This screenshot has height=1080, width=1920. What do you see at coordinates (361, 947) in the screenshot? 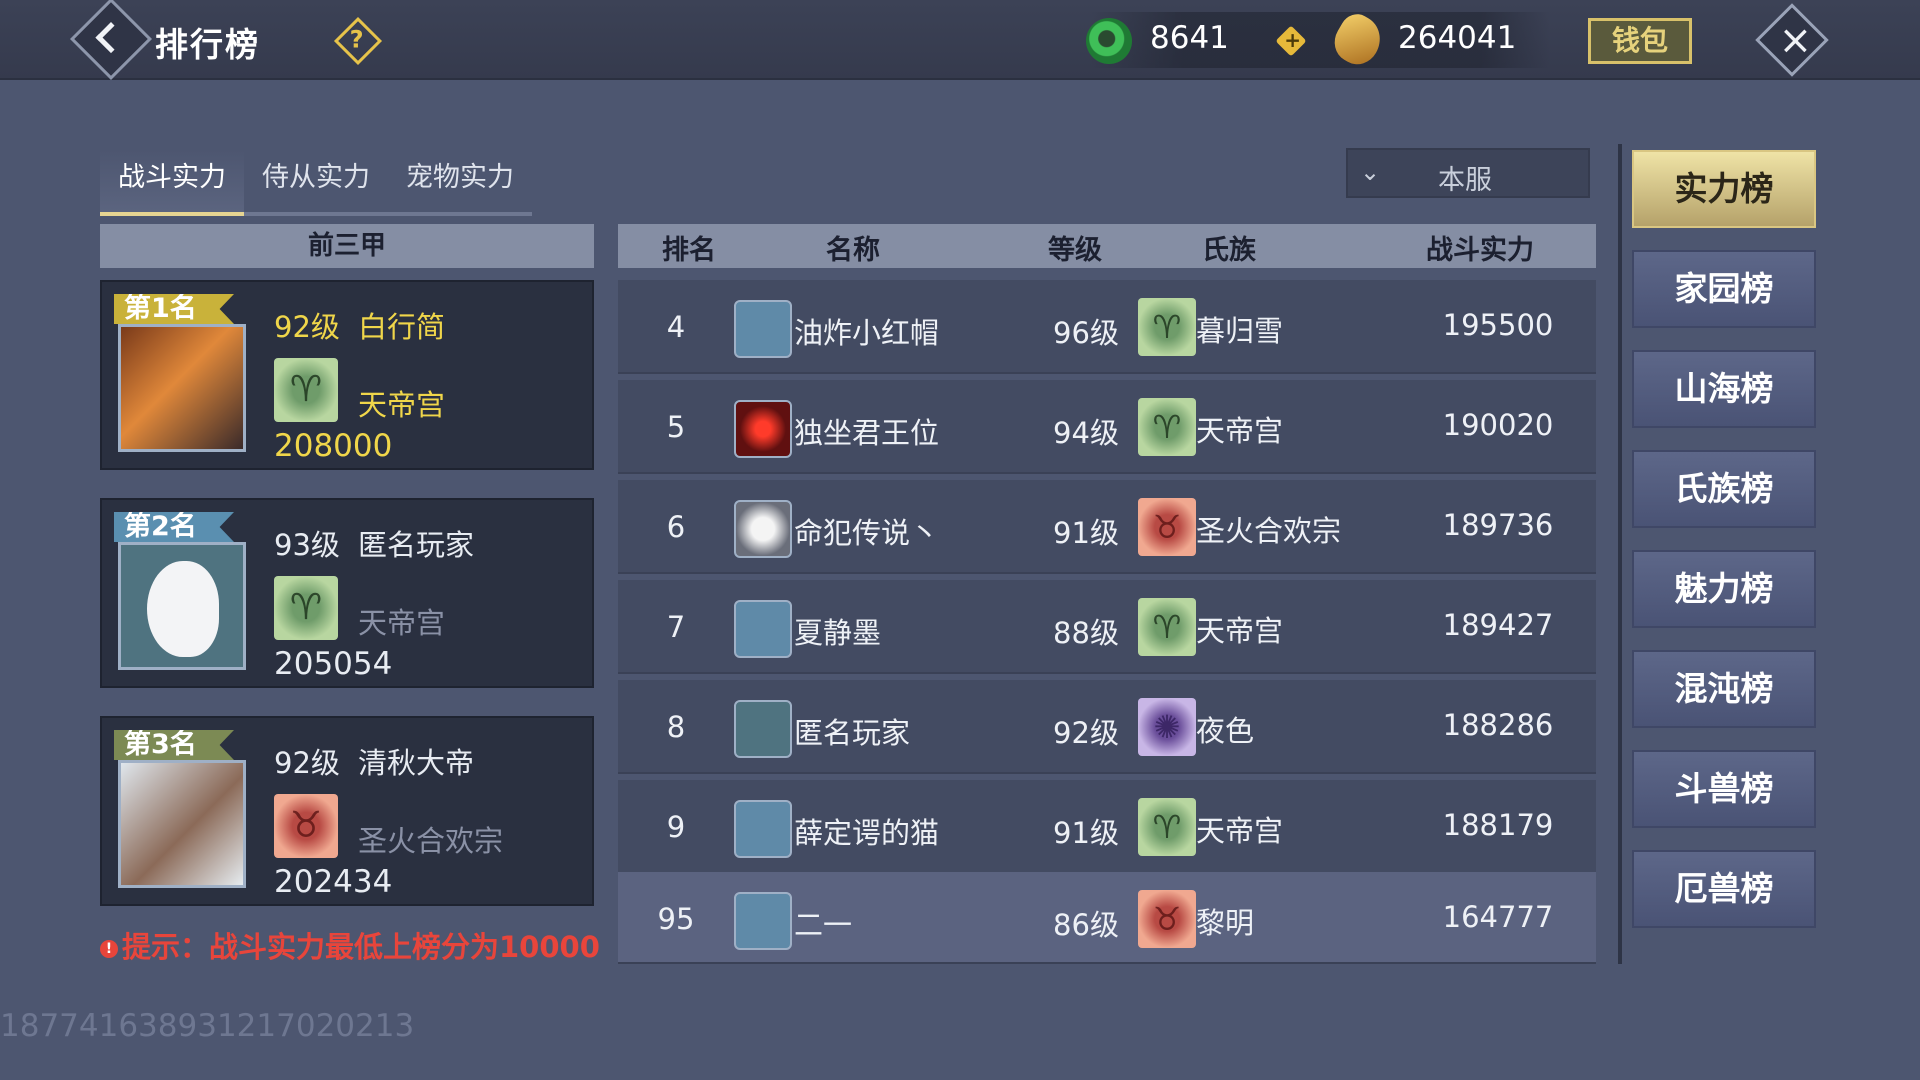
I see `ranking-tip-text: 提示：战斗实力最低上榜分为10000` at bounding box center [361, 947].